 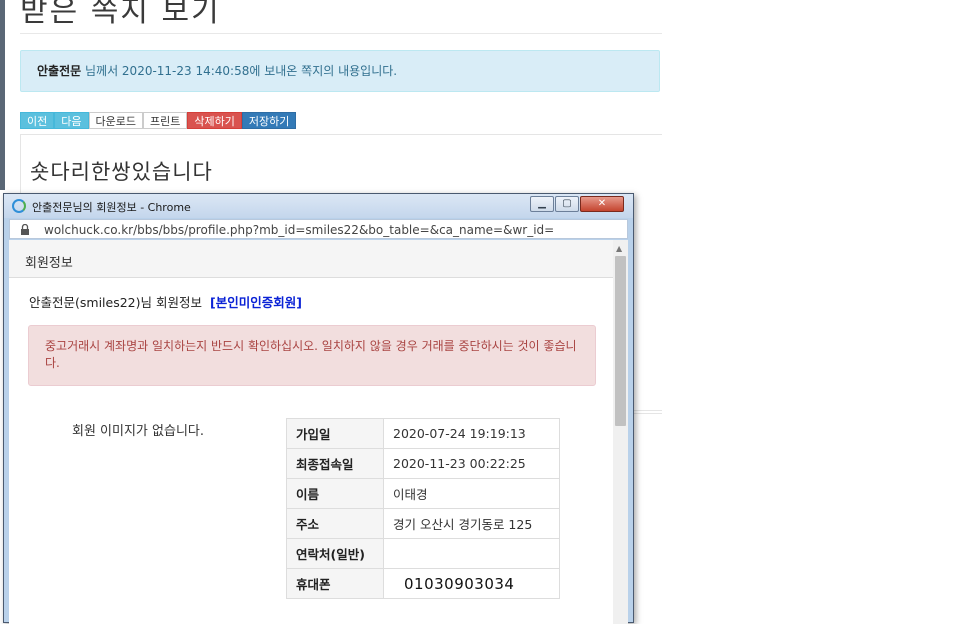 What do you see at coordinates (620, 341) in the screenshot?
I see `scrollbar-thumb` at bounding box center [620, 341].